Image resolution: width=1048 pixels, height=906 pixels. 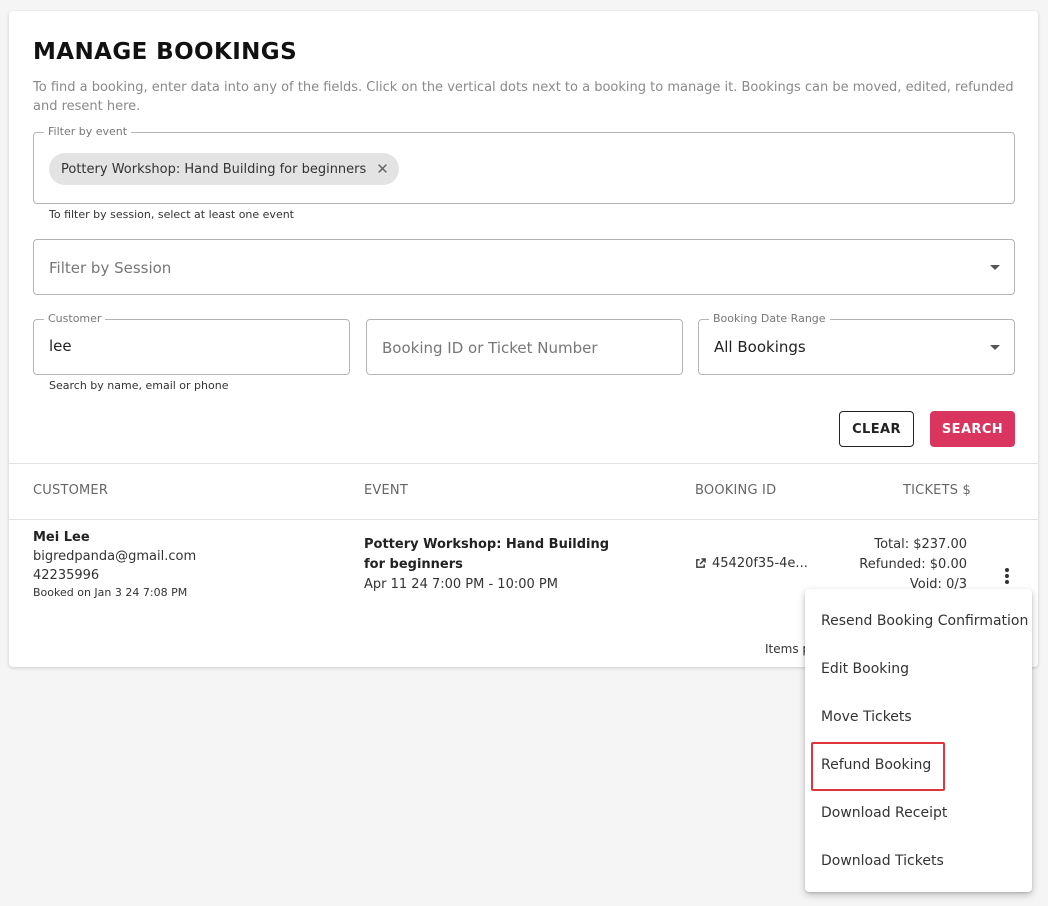 What do you see at coordinates (75, 319) in the screenshot?
I see `customer-legend: Customer` at bounding box center [75, 319].